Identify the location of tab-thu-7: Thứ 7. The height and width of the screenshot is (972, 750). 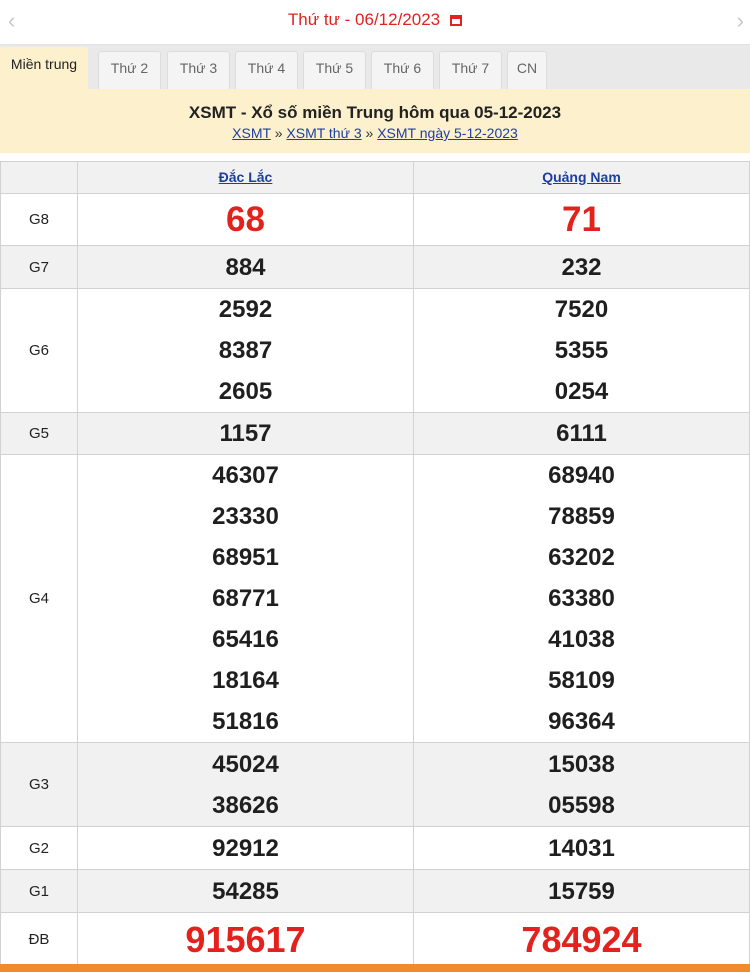
(470, 70).